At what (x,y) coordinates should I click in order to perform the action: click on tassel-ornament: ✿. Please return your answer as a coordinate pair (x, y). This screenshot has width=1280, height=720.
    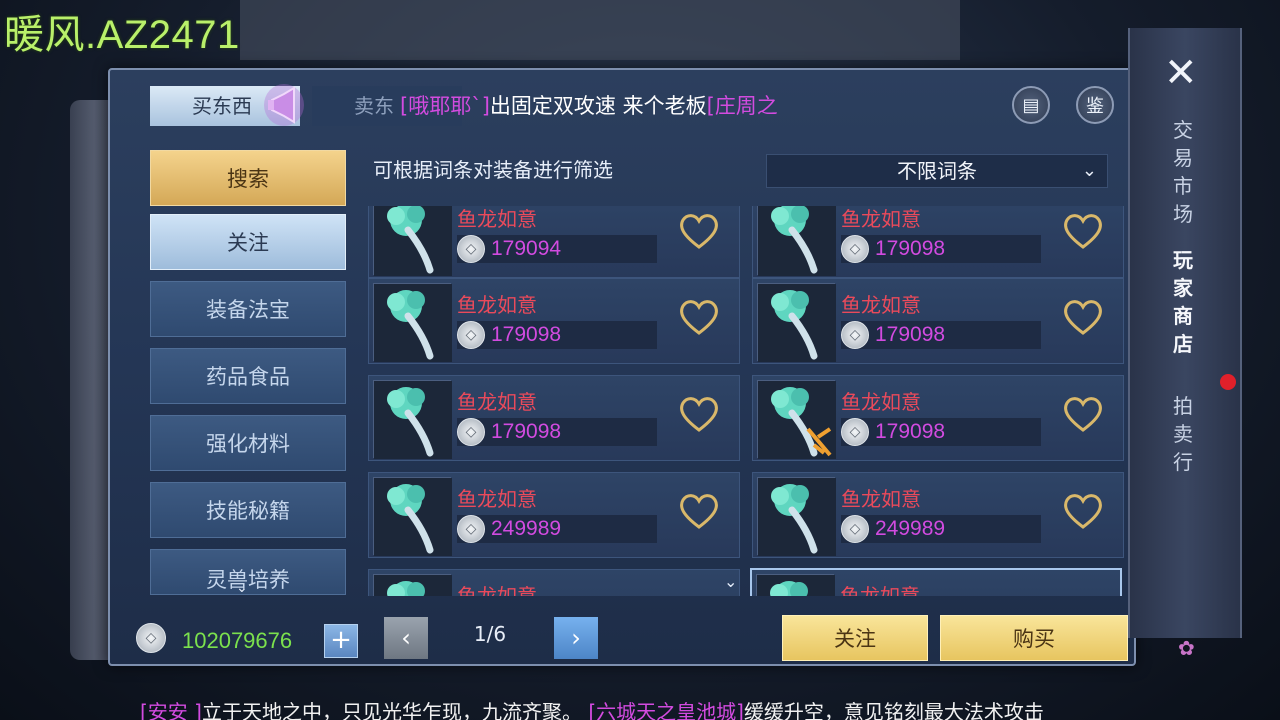
    Looking at the image, I should click on (1186, 648).